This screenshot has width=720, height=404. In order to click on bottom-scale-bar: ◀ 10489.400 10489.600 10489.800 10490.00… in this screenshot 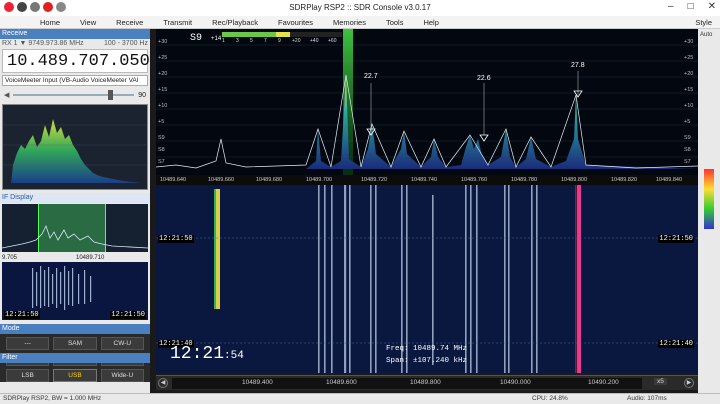, I will do `click(427, 382)`.